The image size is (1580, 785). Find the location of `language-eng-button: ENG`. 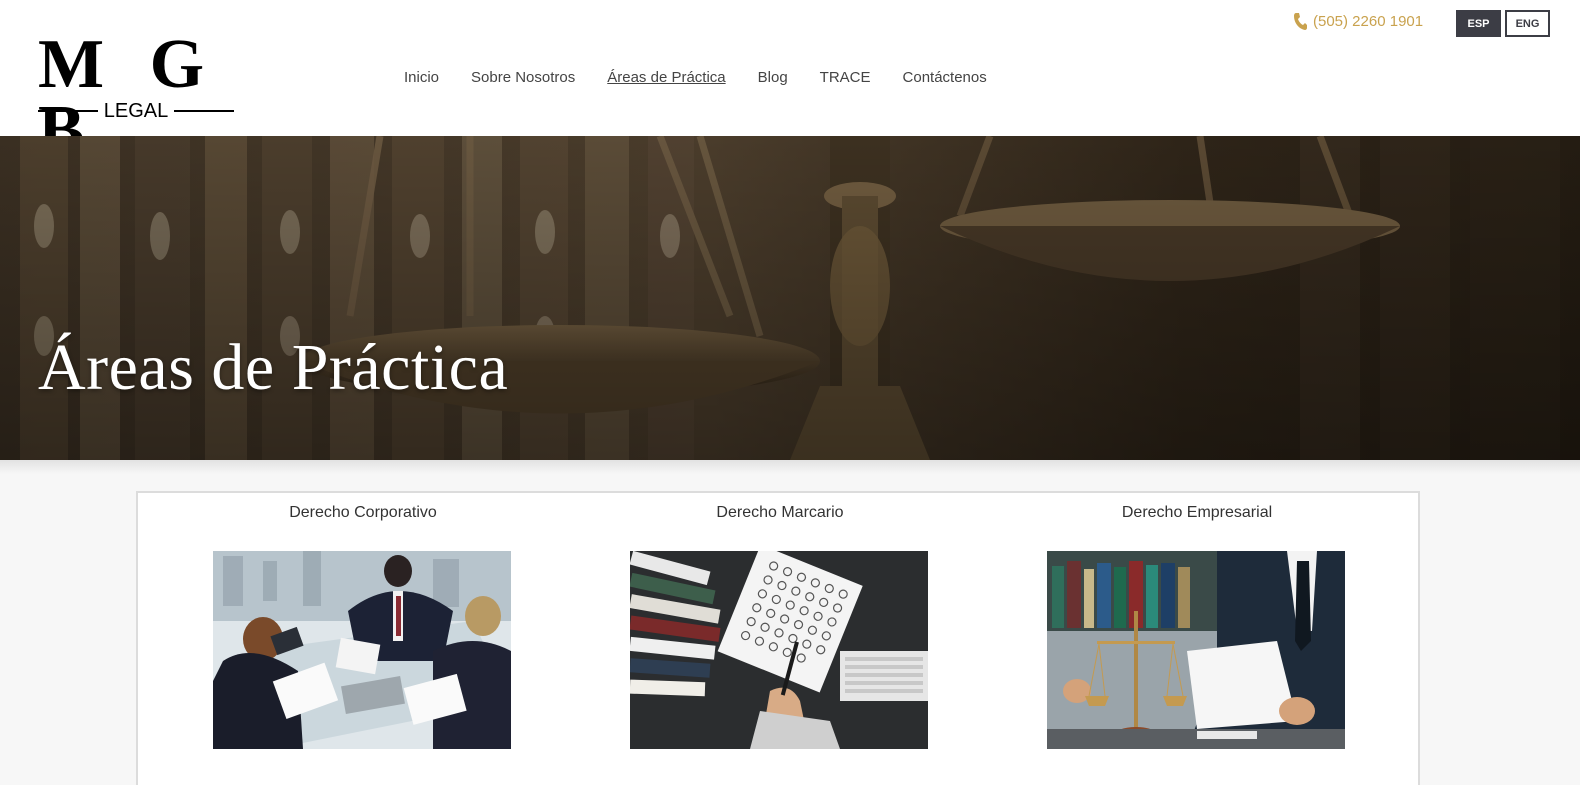

language-eng-button: ENG is located at coordinates (1527, 23).